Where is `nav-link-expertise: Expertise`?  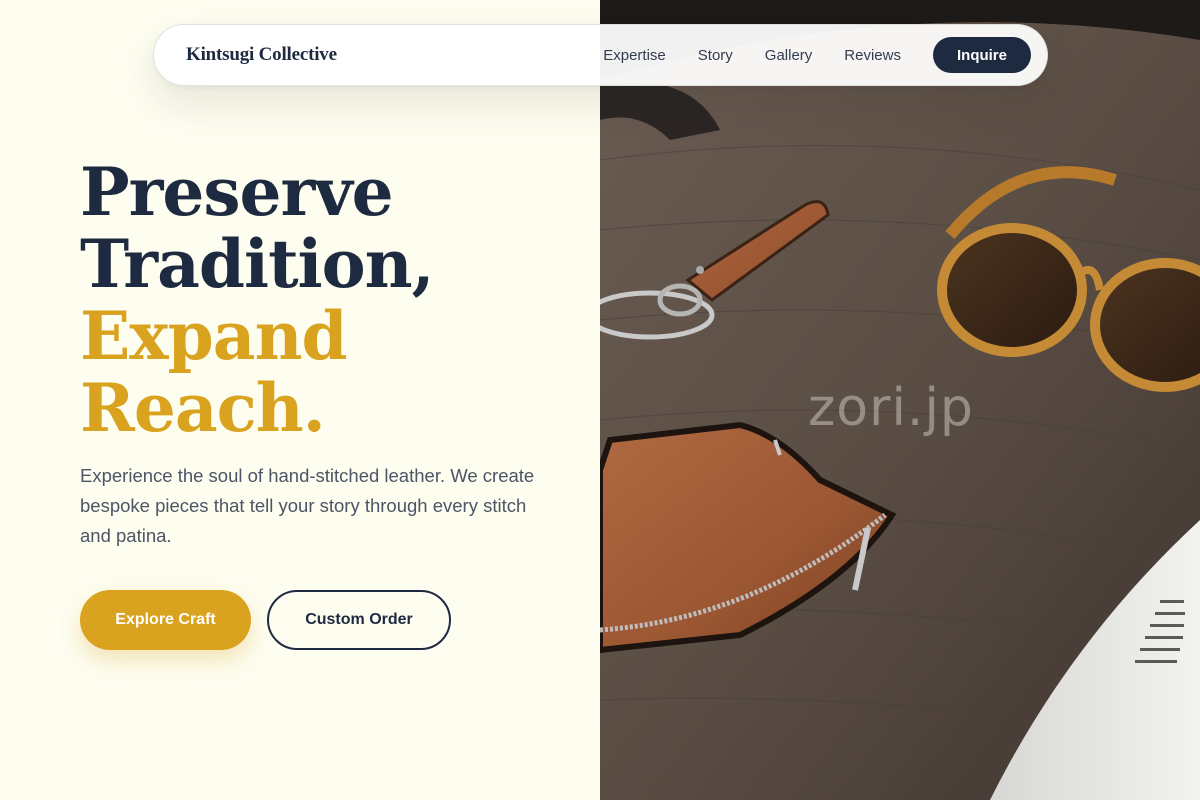
nav-link-expertise: Expertise is located at coordinates (634, 55).